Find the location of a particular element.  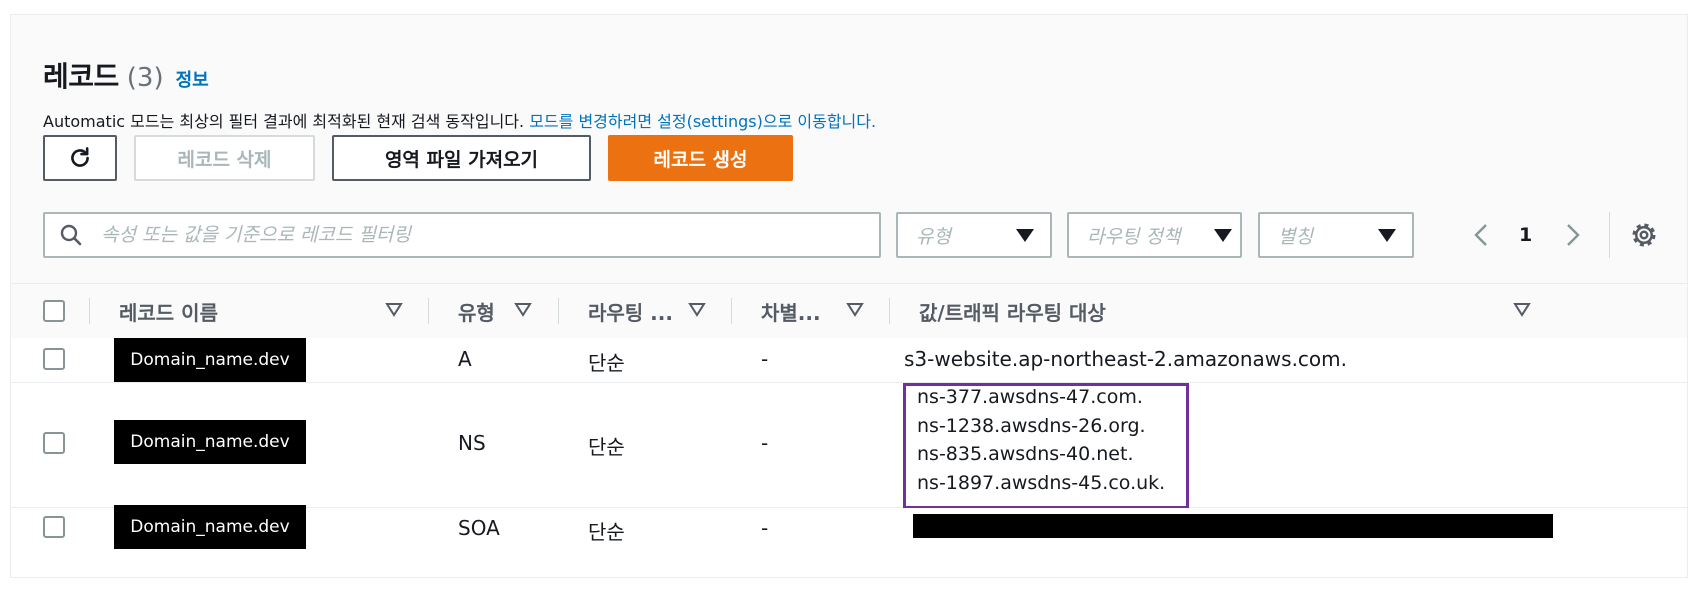

import-zone-file-button: 영역 파일 가져오기 is located at coordinates (461, 158).